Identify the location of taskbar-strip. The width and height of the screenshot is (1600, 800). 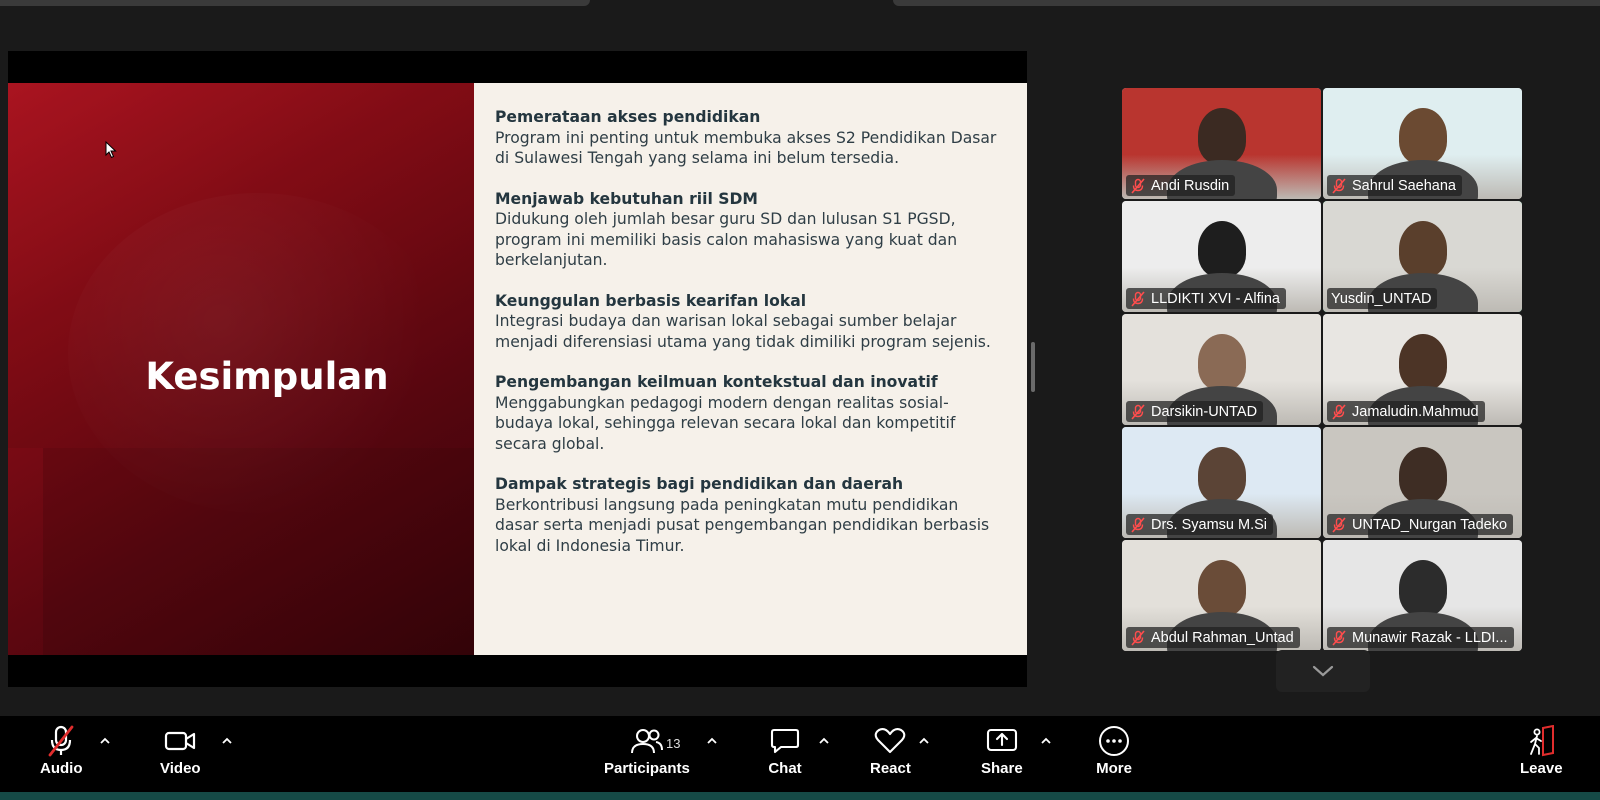
(800, 796).